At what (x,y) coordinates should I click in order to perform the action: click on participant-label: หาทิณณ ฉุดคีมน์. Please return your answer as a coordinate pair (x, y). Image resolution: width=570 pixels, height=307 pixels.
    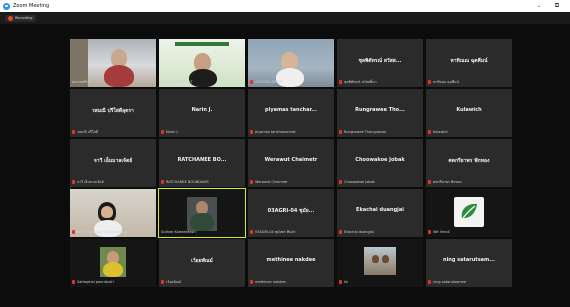
    Looking at the image, I should click on (446, 82).